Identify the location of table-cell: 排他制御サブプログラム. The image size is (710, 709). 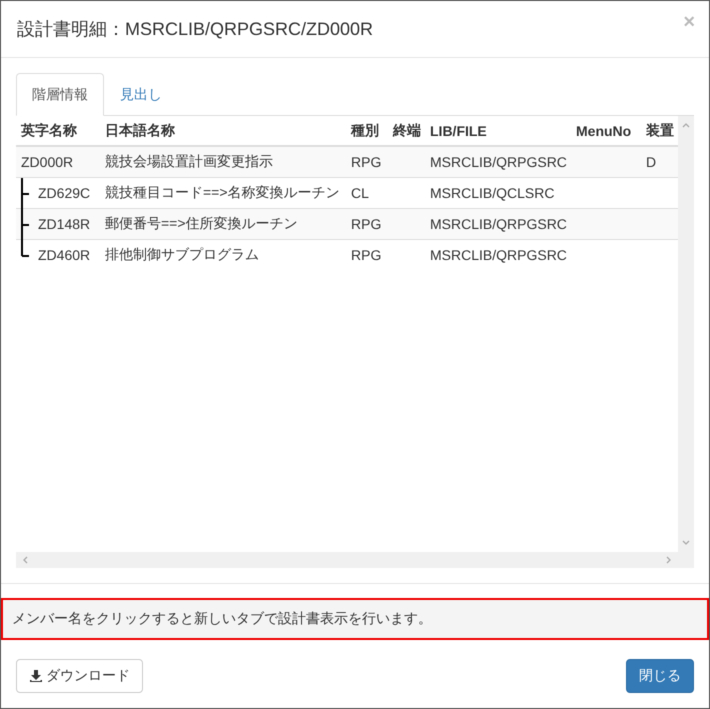
(223, 255).